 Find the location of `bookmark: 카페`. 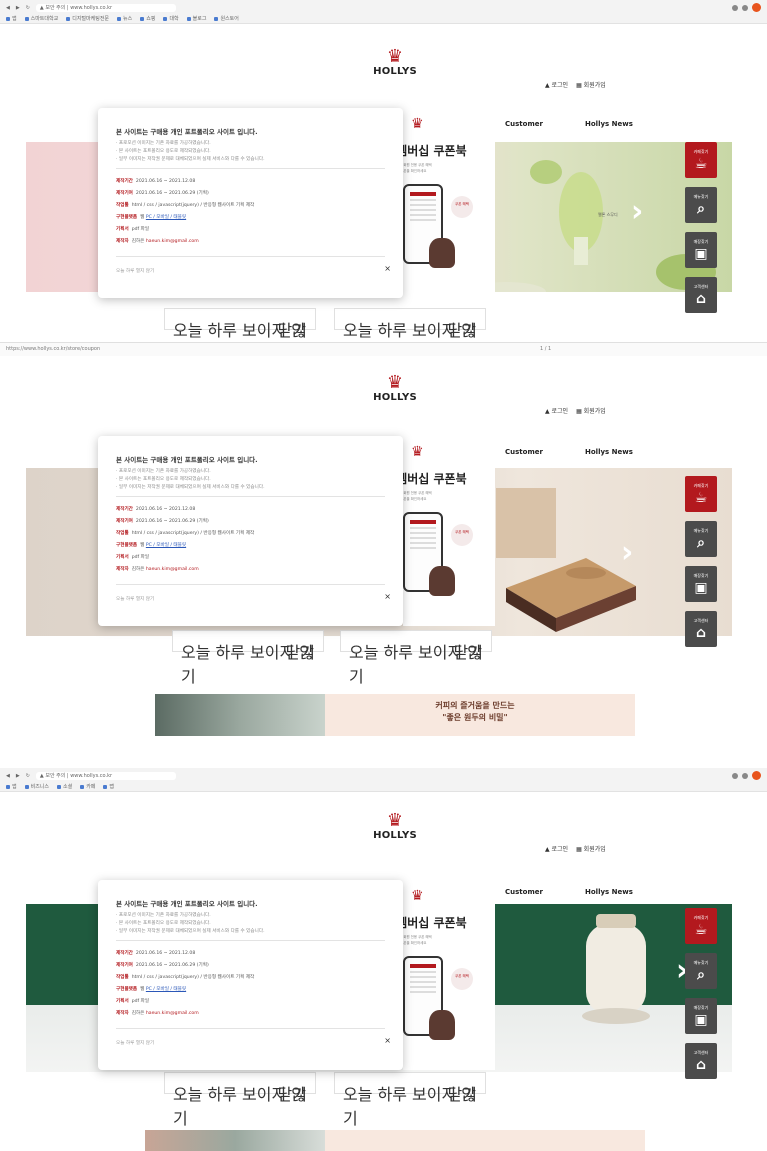

bookmark: 카페 is located at coordinates (87, 786).